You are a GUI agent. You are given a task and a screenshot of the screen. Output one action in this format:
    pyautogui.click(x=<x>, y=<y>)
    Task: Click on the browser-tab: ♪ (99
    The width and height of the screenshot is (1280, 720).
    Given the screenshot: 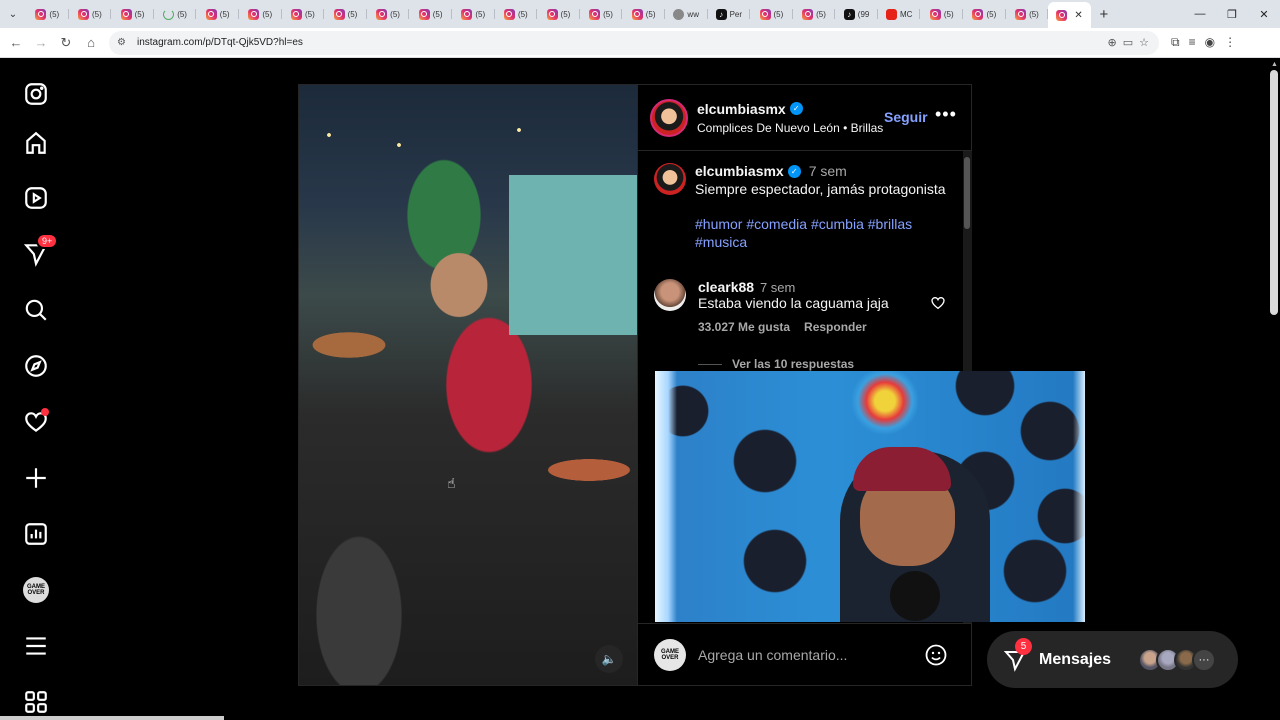 What is the action you would take?
    pyautogui.click(x=856, y=14)
    